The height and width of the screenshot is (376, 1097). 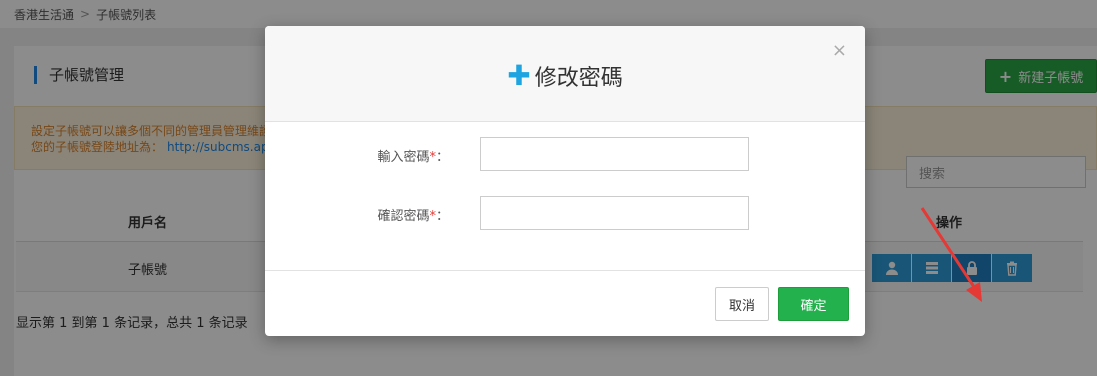 I want to click on confirm-password-row: 確認密碼*：, so click(x=565, y=213).